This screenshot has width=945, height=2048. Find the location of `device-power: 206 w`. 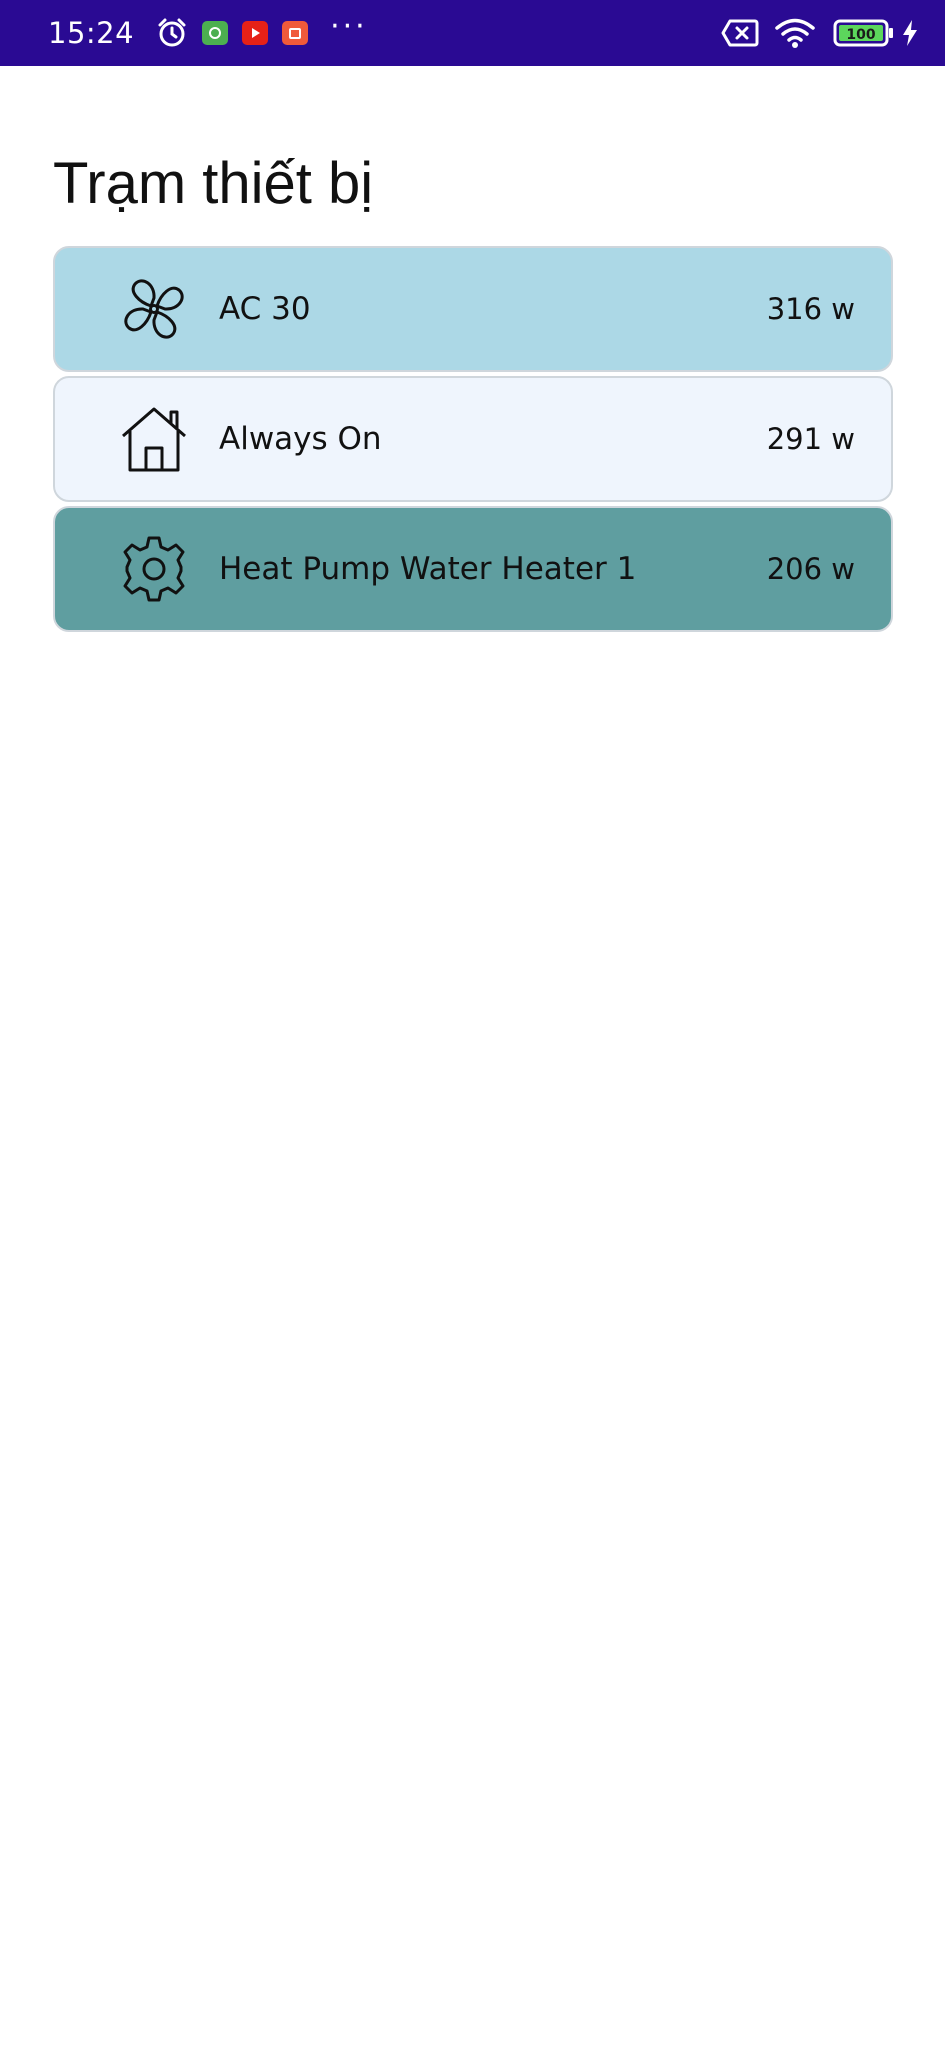

device-power: 206 w is located at coordinates (810, 569).